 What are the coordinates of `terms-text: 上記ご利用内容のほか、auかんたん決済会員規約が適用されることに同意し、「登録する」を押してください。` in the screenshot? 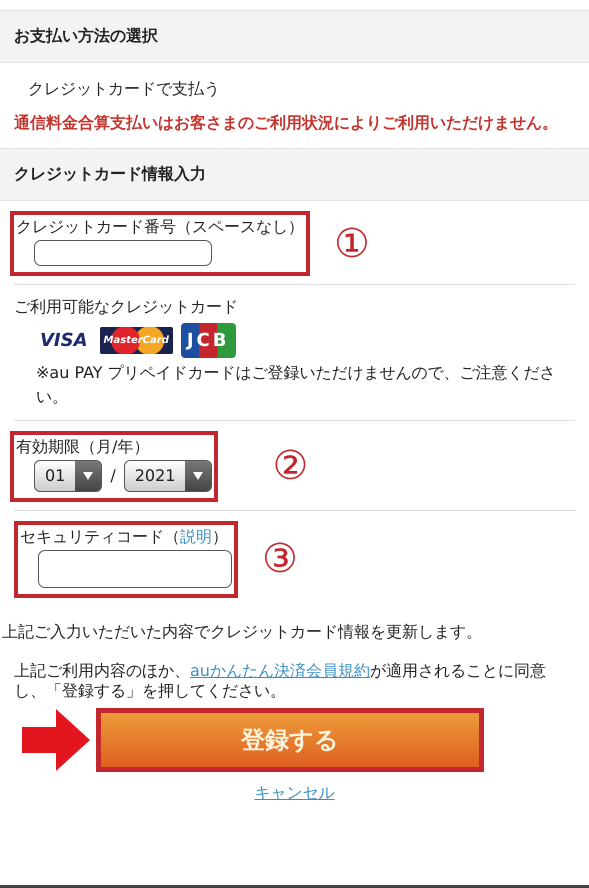 It's located at (280, 680).